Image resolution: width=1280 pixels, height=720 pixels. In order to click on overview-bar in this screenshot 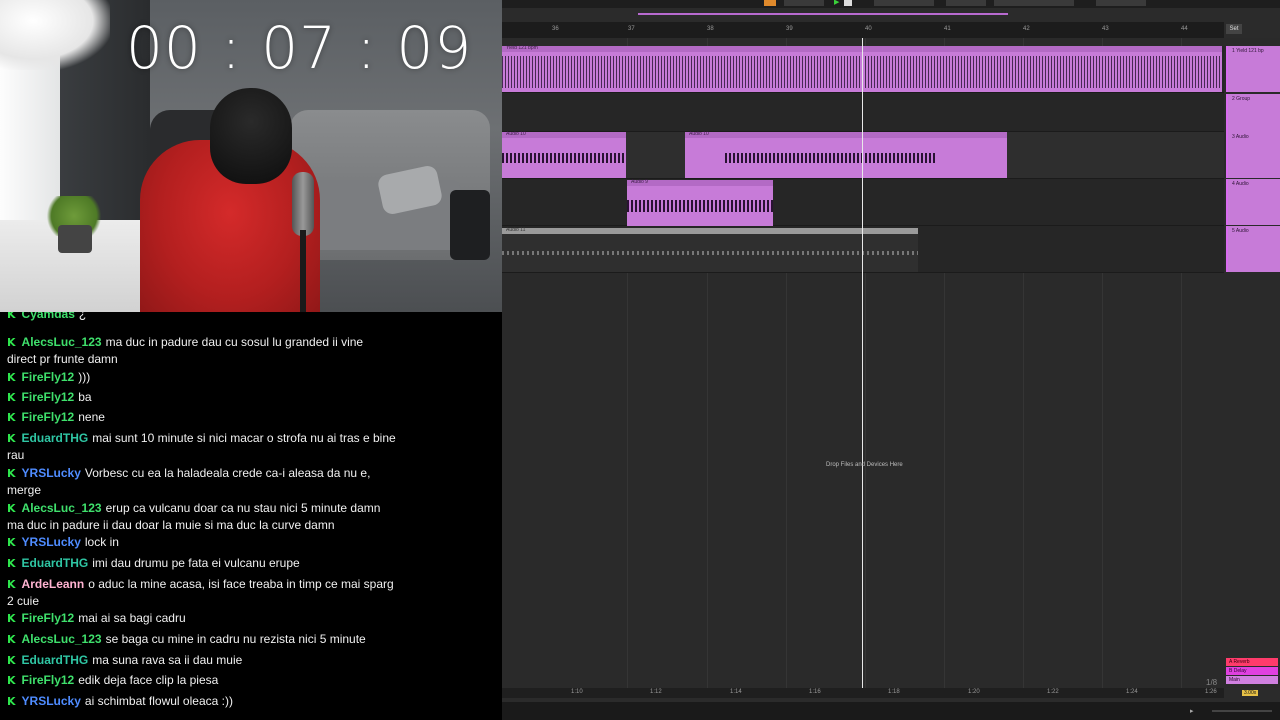, I will do `click(823, 14)`.